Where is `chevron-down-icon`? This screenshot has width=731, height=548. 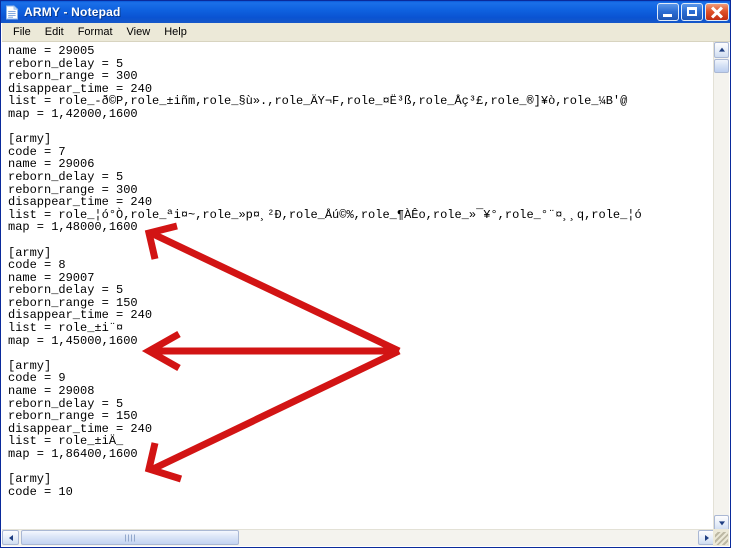 chevron-down-icon is located at coordinates (721, 523).